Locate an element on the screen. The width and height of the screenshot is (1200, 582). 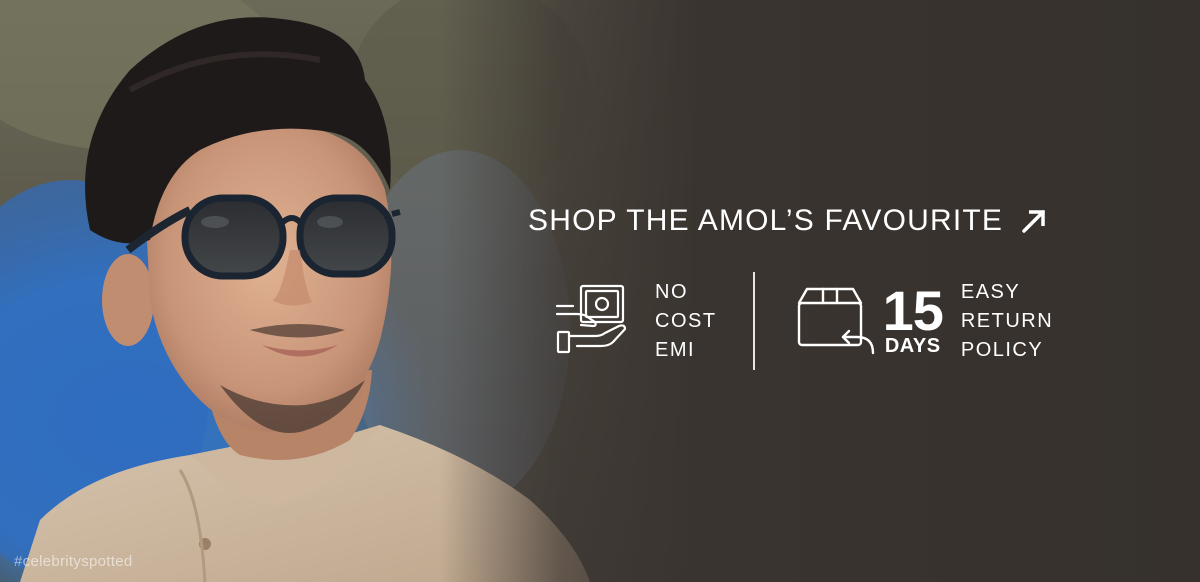
return-line-1: EASY is located at coordinates (990, 291).